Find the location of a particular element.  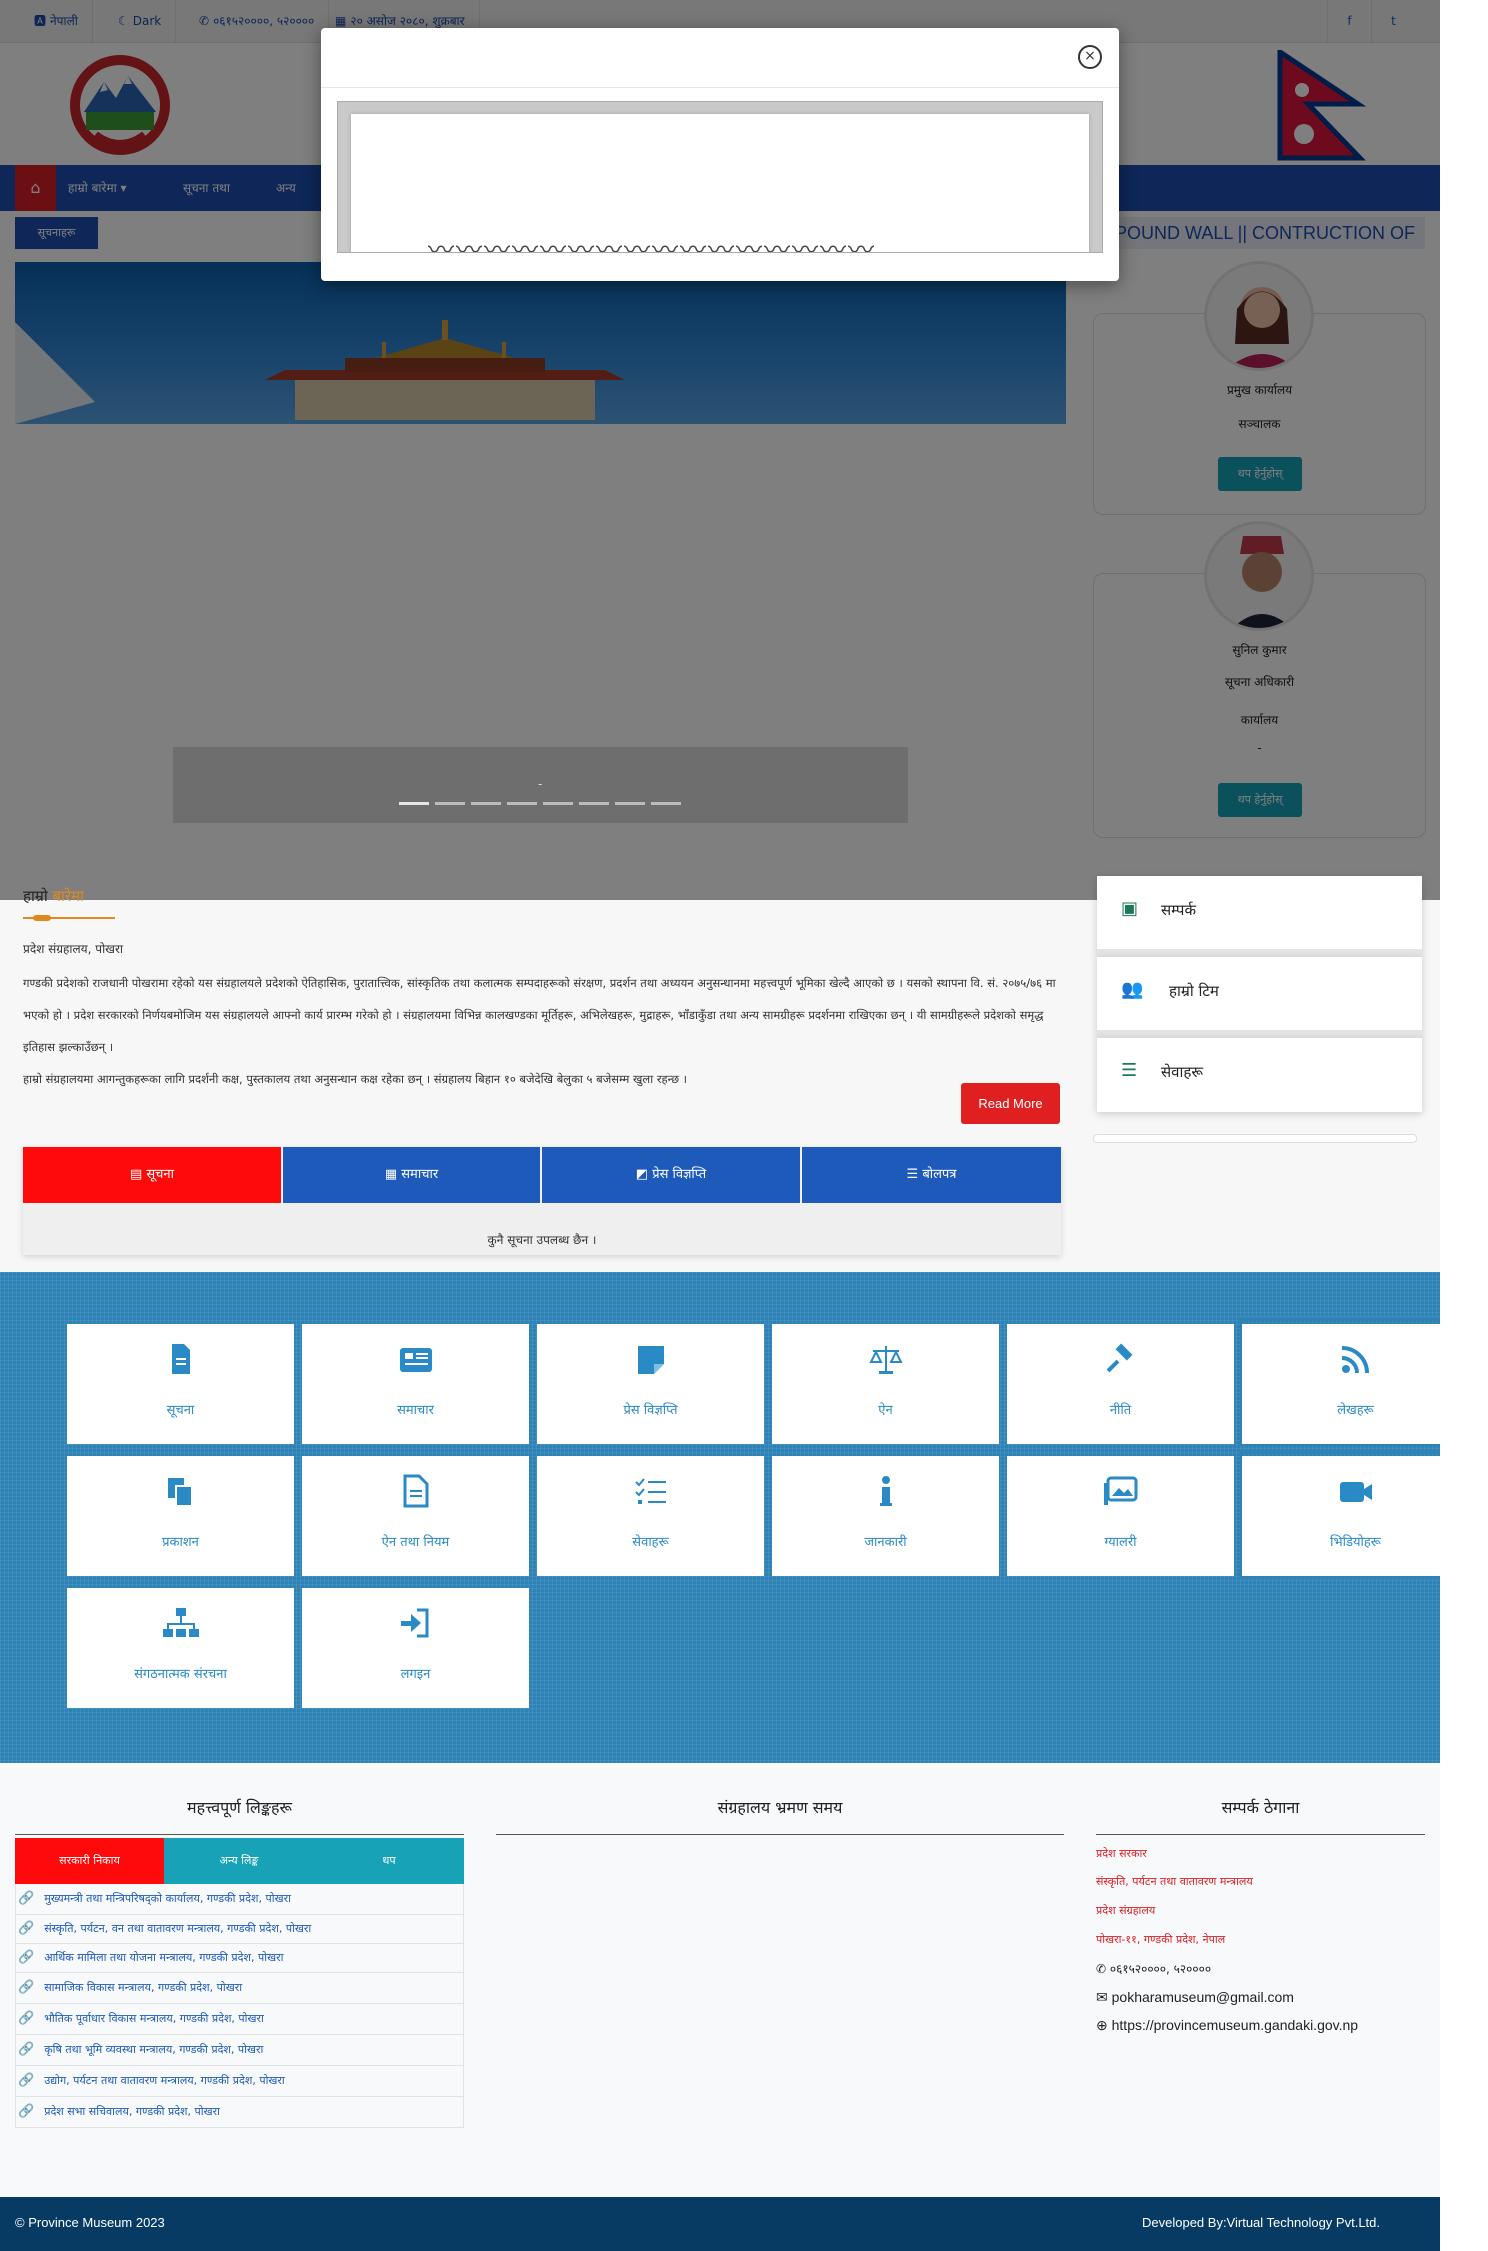

contact-website: ⊕ https://provincemuseum.gandaki.gov.np is located at coordinates (1227, 2025).